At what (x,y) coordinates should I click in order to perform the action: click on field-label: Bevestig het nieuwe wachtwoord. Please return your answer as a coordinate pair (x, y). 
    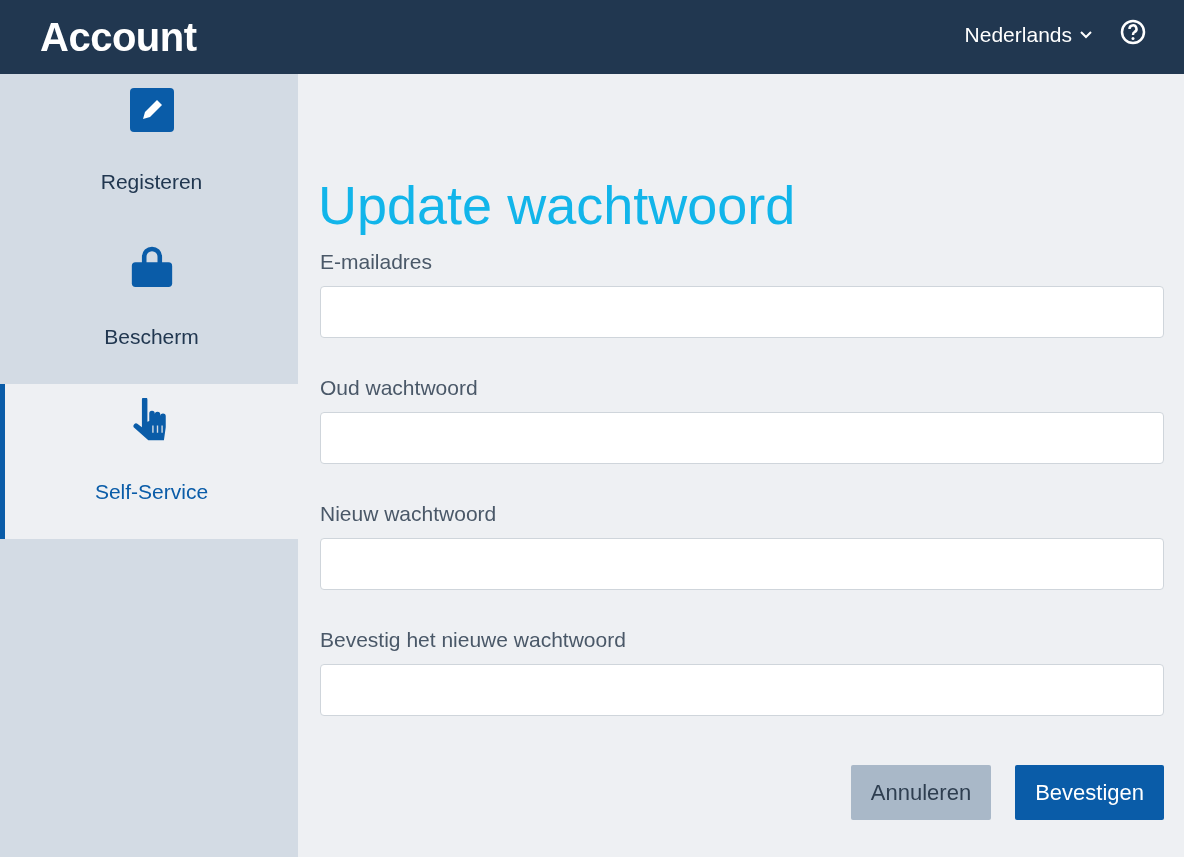
    Looking at the image, I should click on (473, 640).